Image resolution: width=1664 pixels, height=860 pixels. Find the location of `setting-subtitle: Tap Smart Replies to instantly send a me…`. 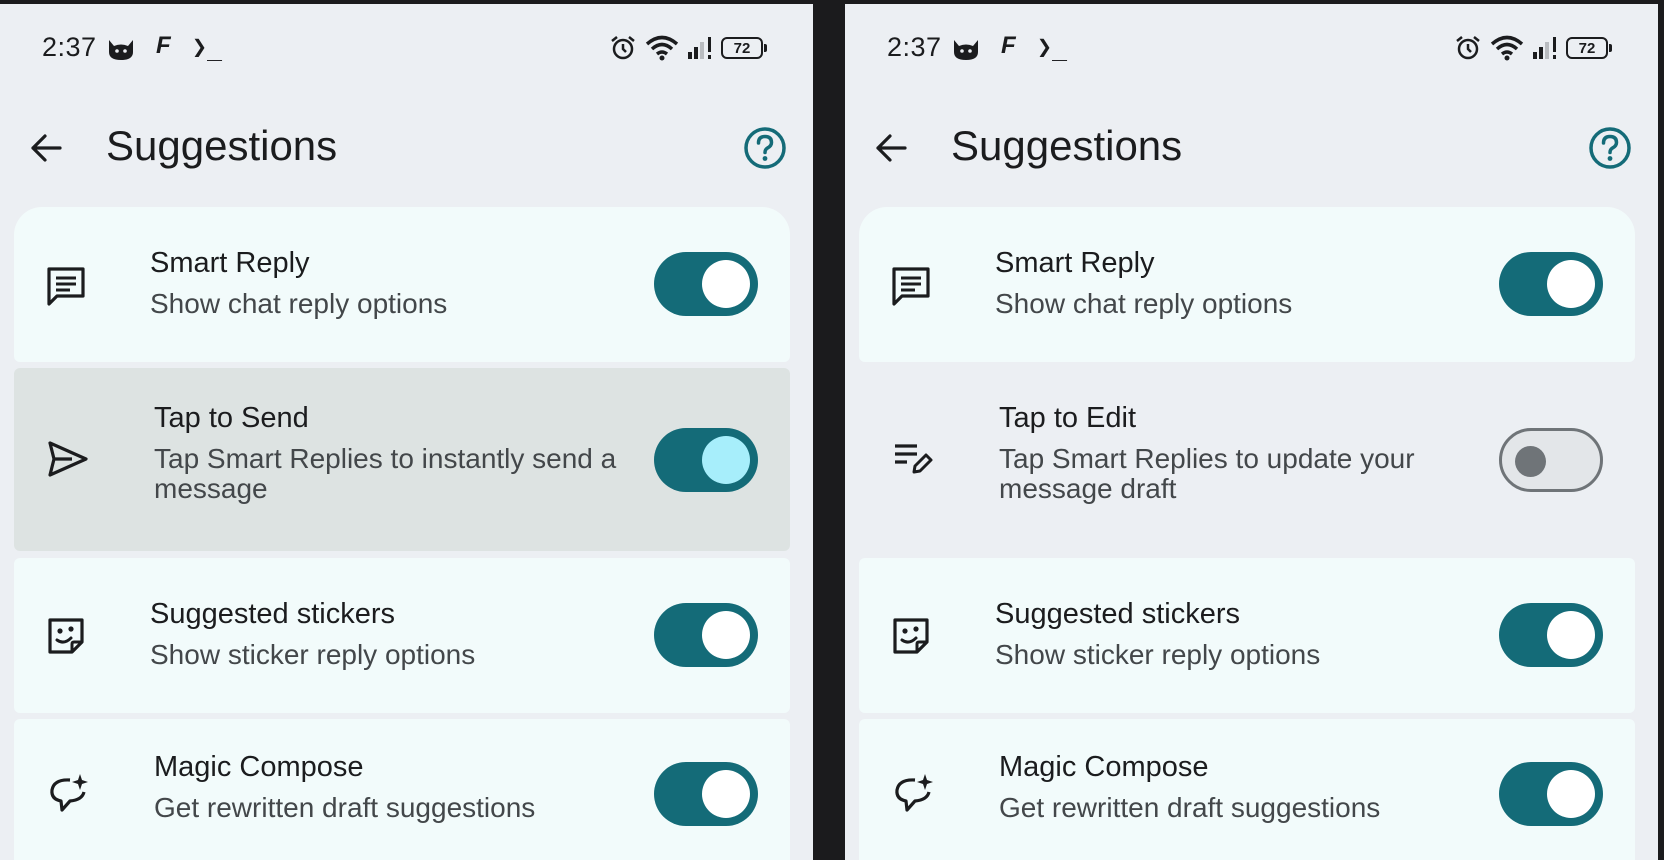

setting-subtitle: Tap Smart Replies to instantly send a me… is located at coordinates (385, 473).